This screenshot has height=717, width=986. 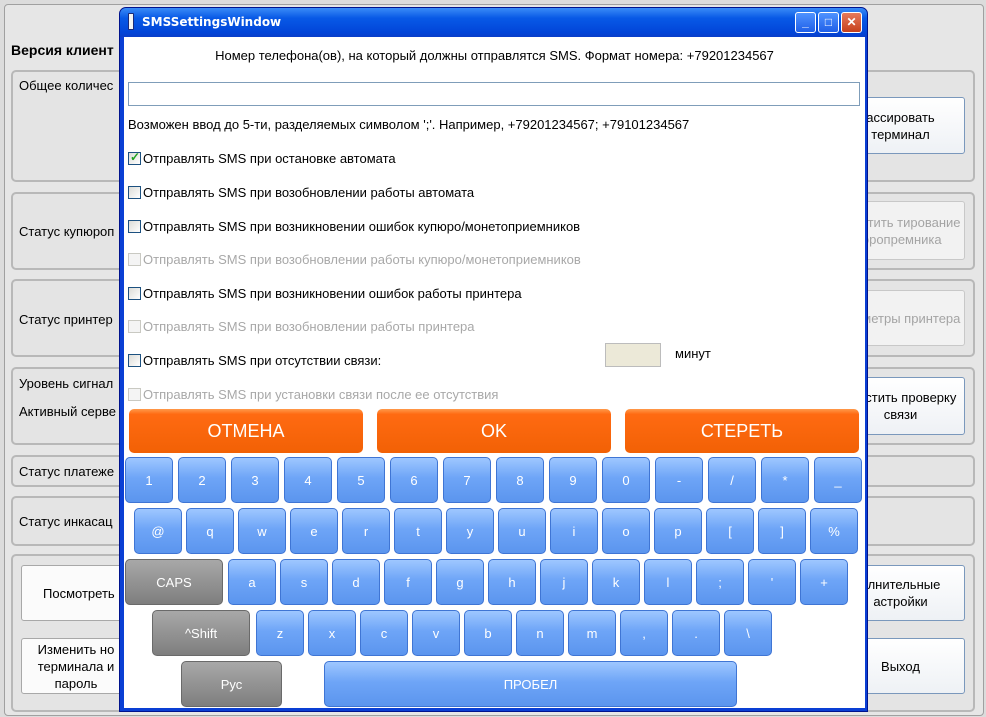 I want to click on key-c: c, so click(x=384, y=633).